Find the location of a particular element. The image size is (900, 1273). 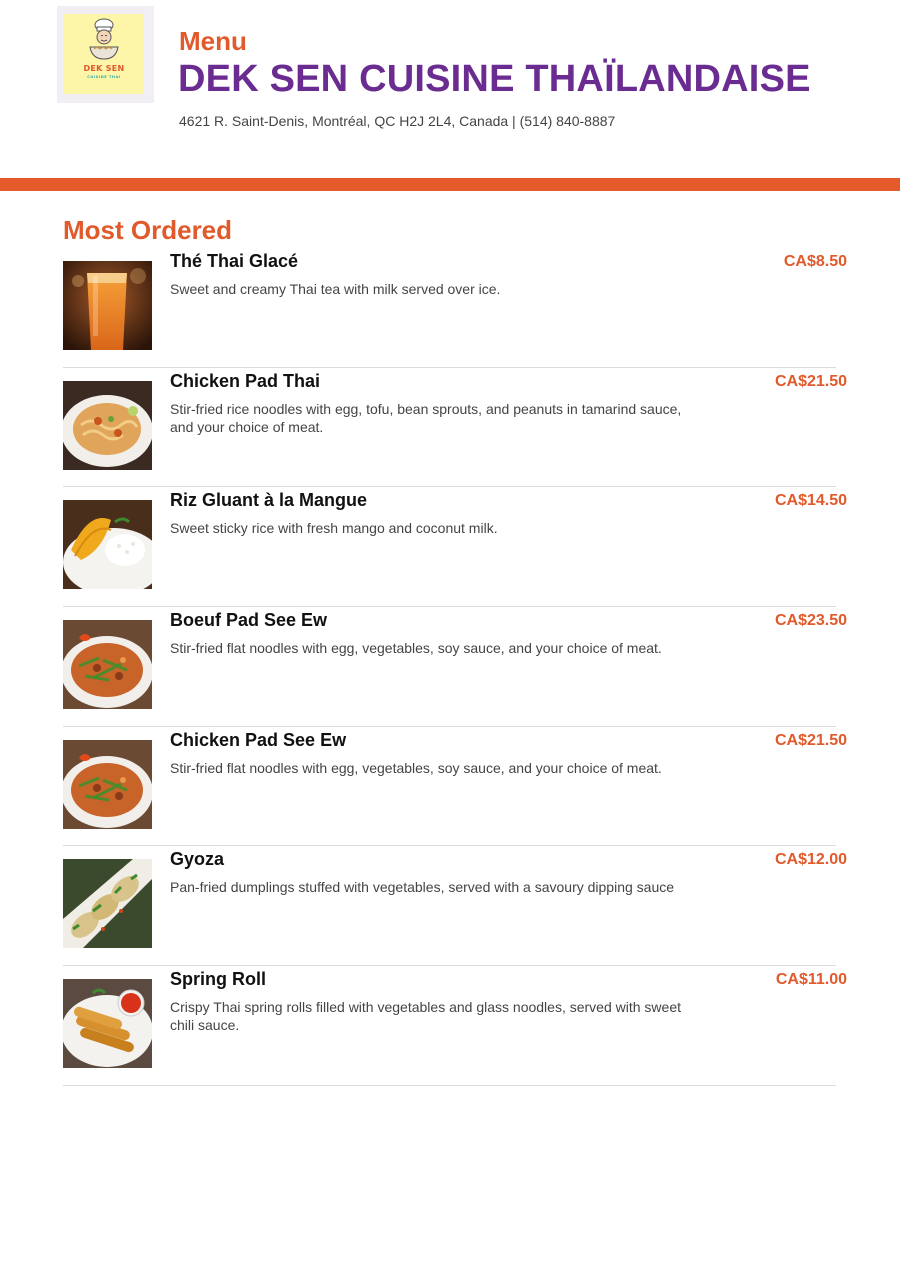

logo-badge: DEK SEN CUISINE THAI is located at coordinates (104, 54).